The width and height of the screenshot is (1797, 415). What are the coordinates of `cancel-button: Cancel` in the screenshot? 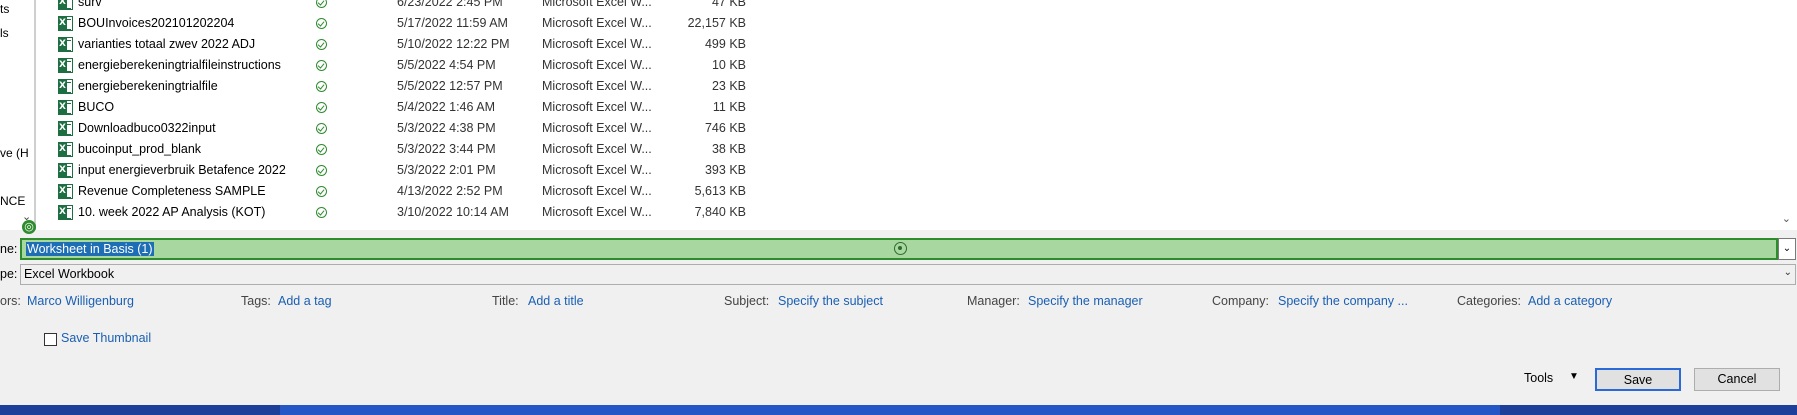 It's located at (1737, 379).